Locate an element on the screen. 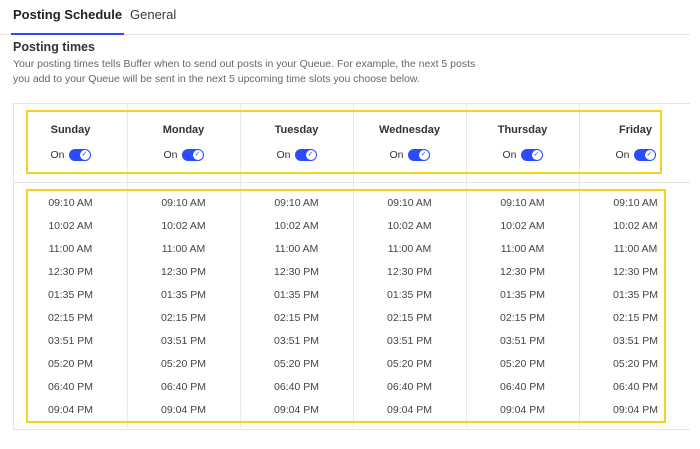 Image resolution: width=700 pixels, height=449 pixels. tab-general: General is located at coordinates (153, 14).